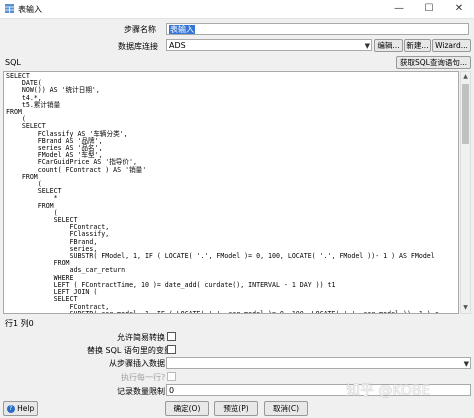 The image size is (474, 418). What do you see at coordinates (187, 408) in the screenshot?
I see `ok-button: 确定(O)` at bounding box center [187, 408].